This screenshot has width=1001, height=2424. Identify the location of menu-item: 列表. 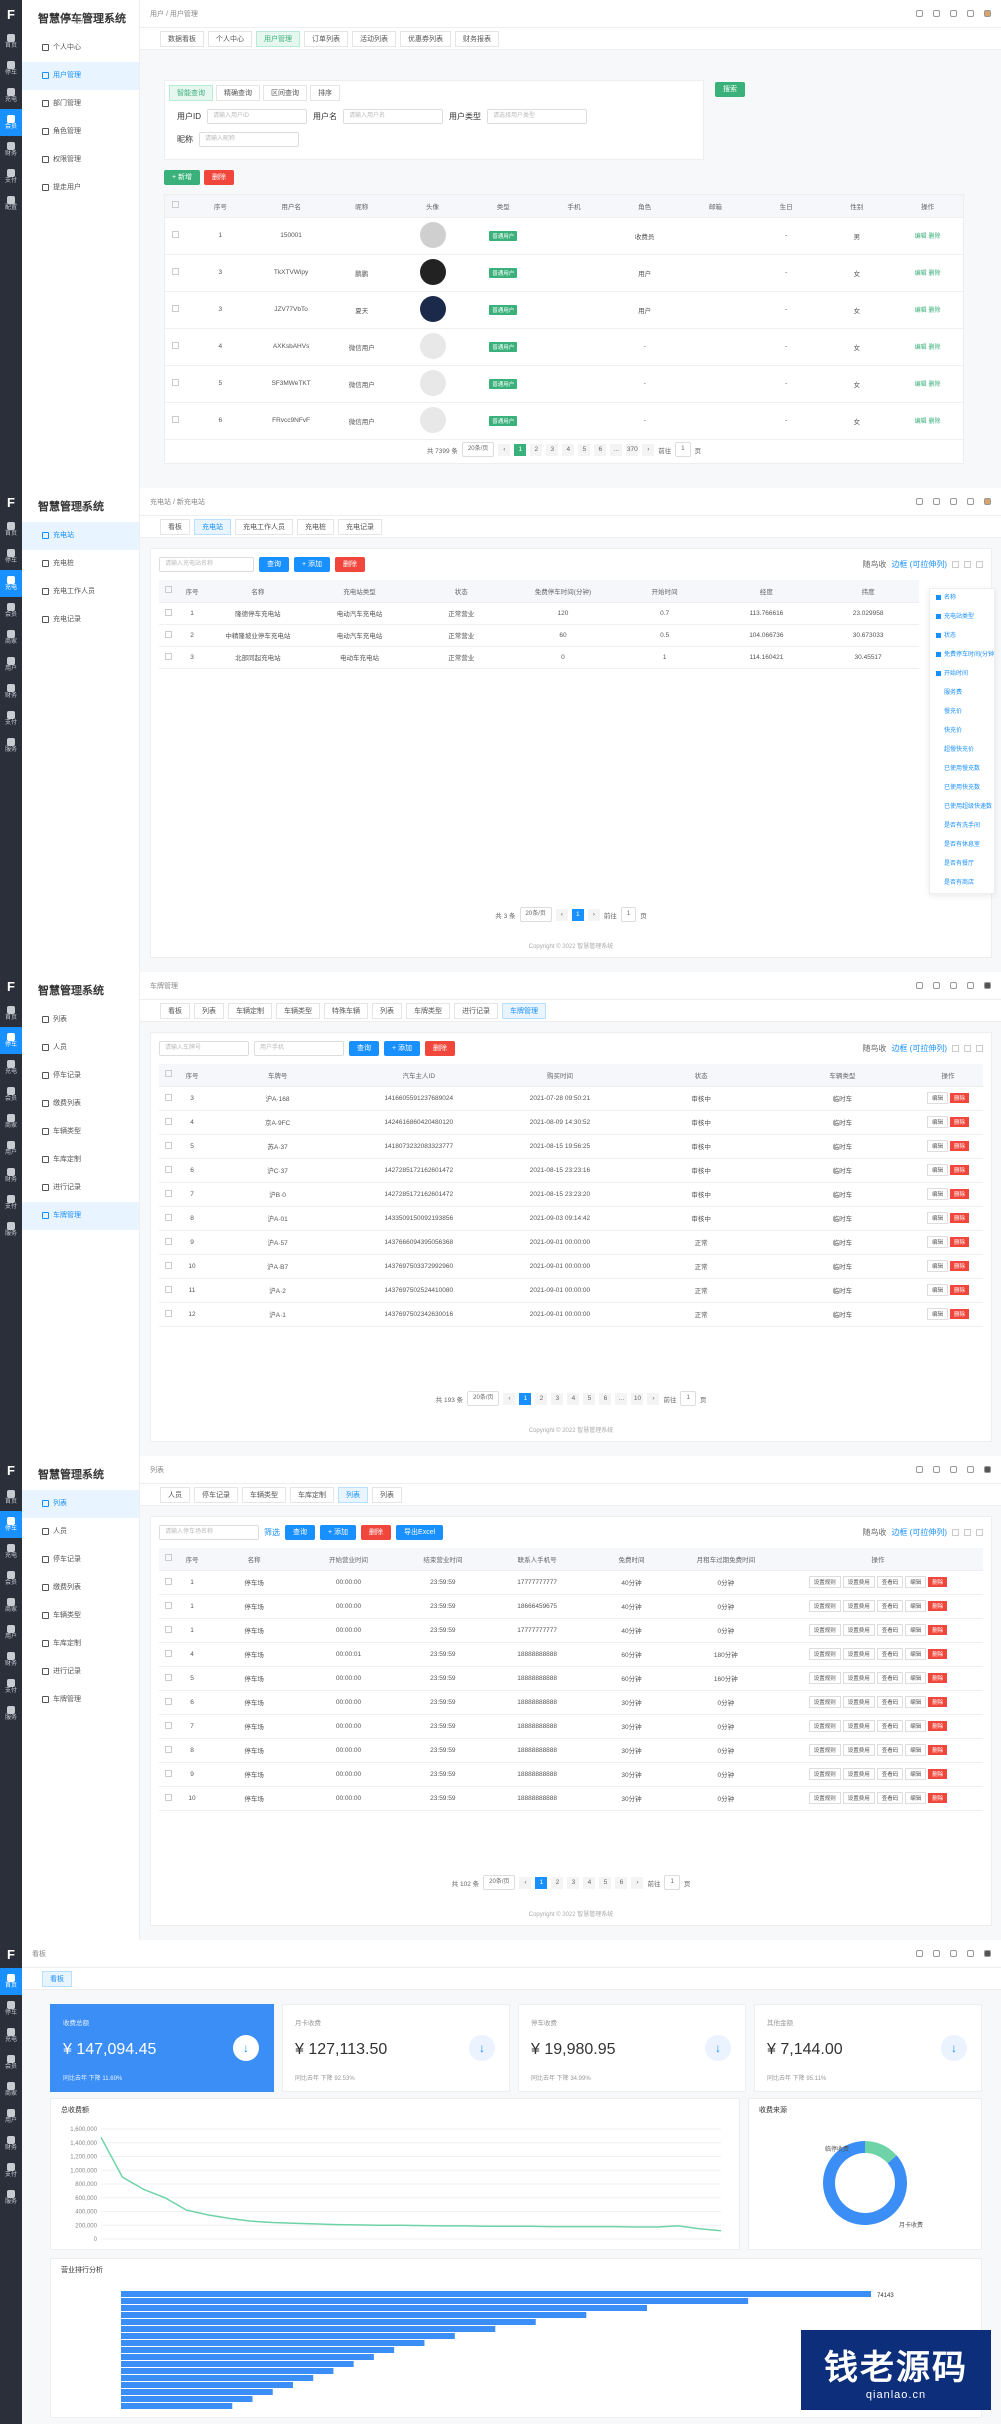
(80, 1504).